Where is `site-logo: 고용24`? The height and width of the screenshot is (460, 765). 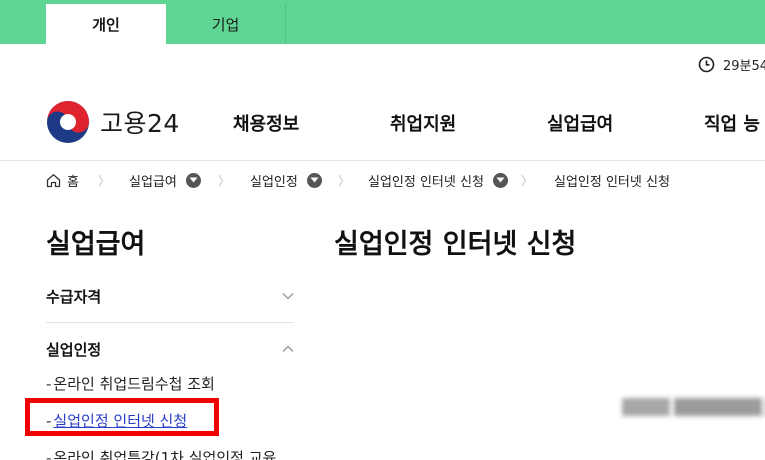 site-logo: 고용24 is located at coordinates (113, 122).